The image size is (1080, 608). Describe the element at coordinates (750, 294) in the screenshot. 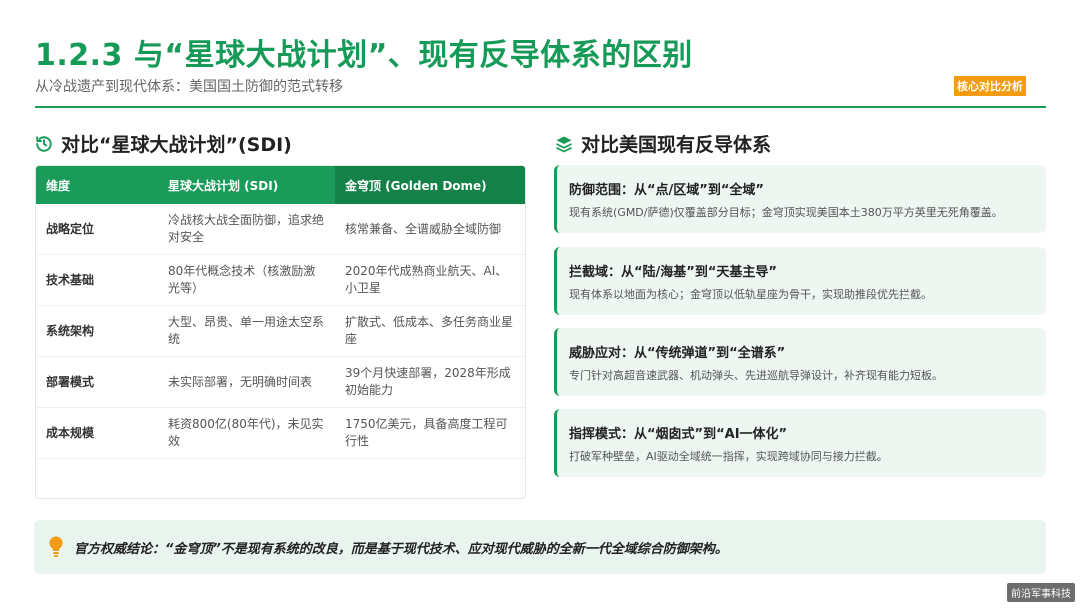

I see `card-description: 现有体系以地面为核心；金穹顶以低轨星座为骨干，实现助推段优先拦截。` at that location.